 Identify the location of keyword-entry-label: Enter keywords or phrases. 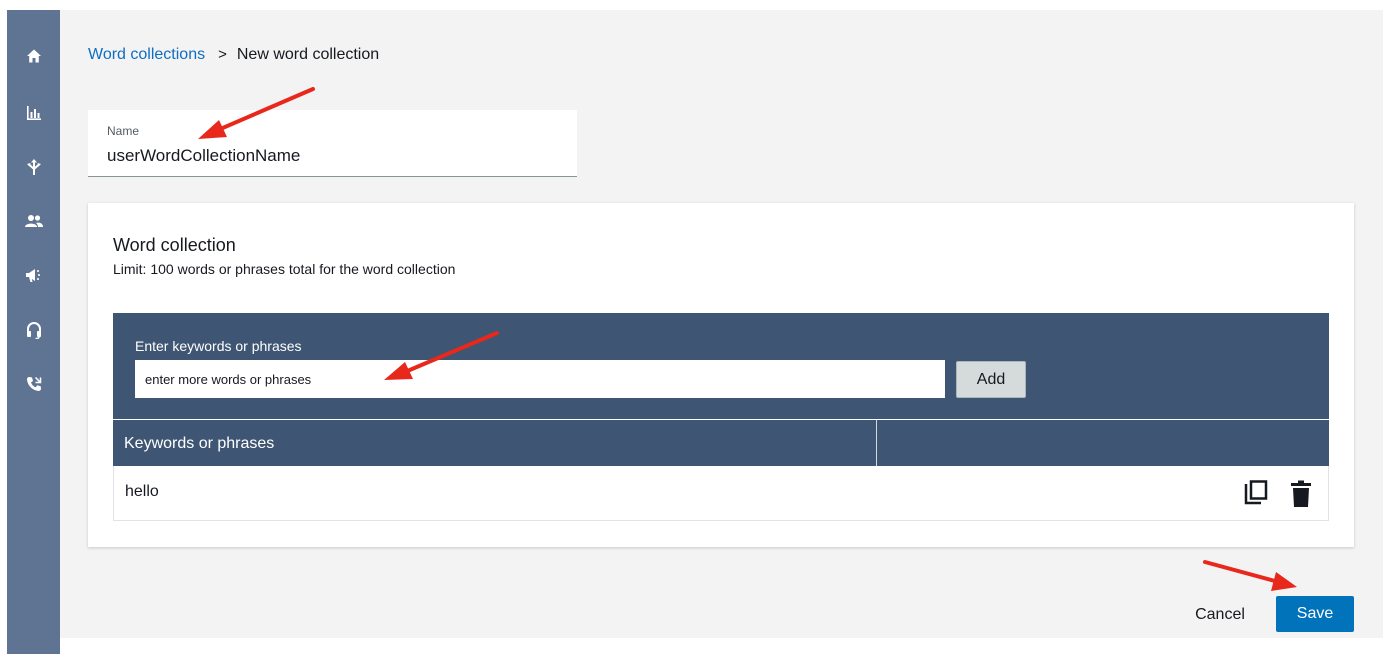
(218, 346).